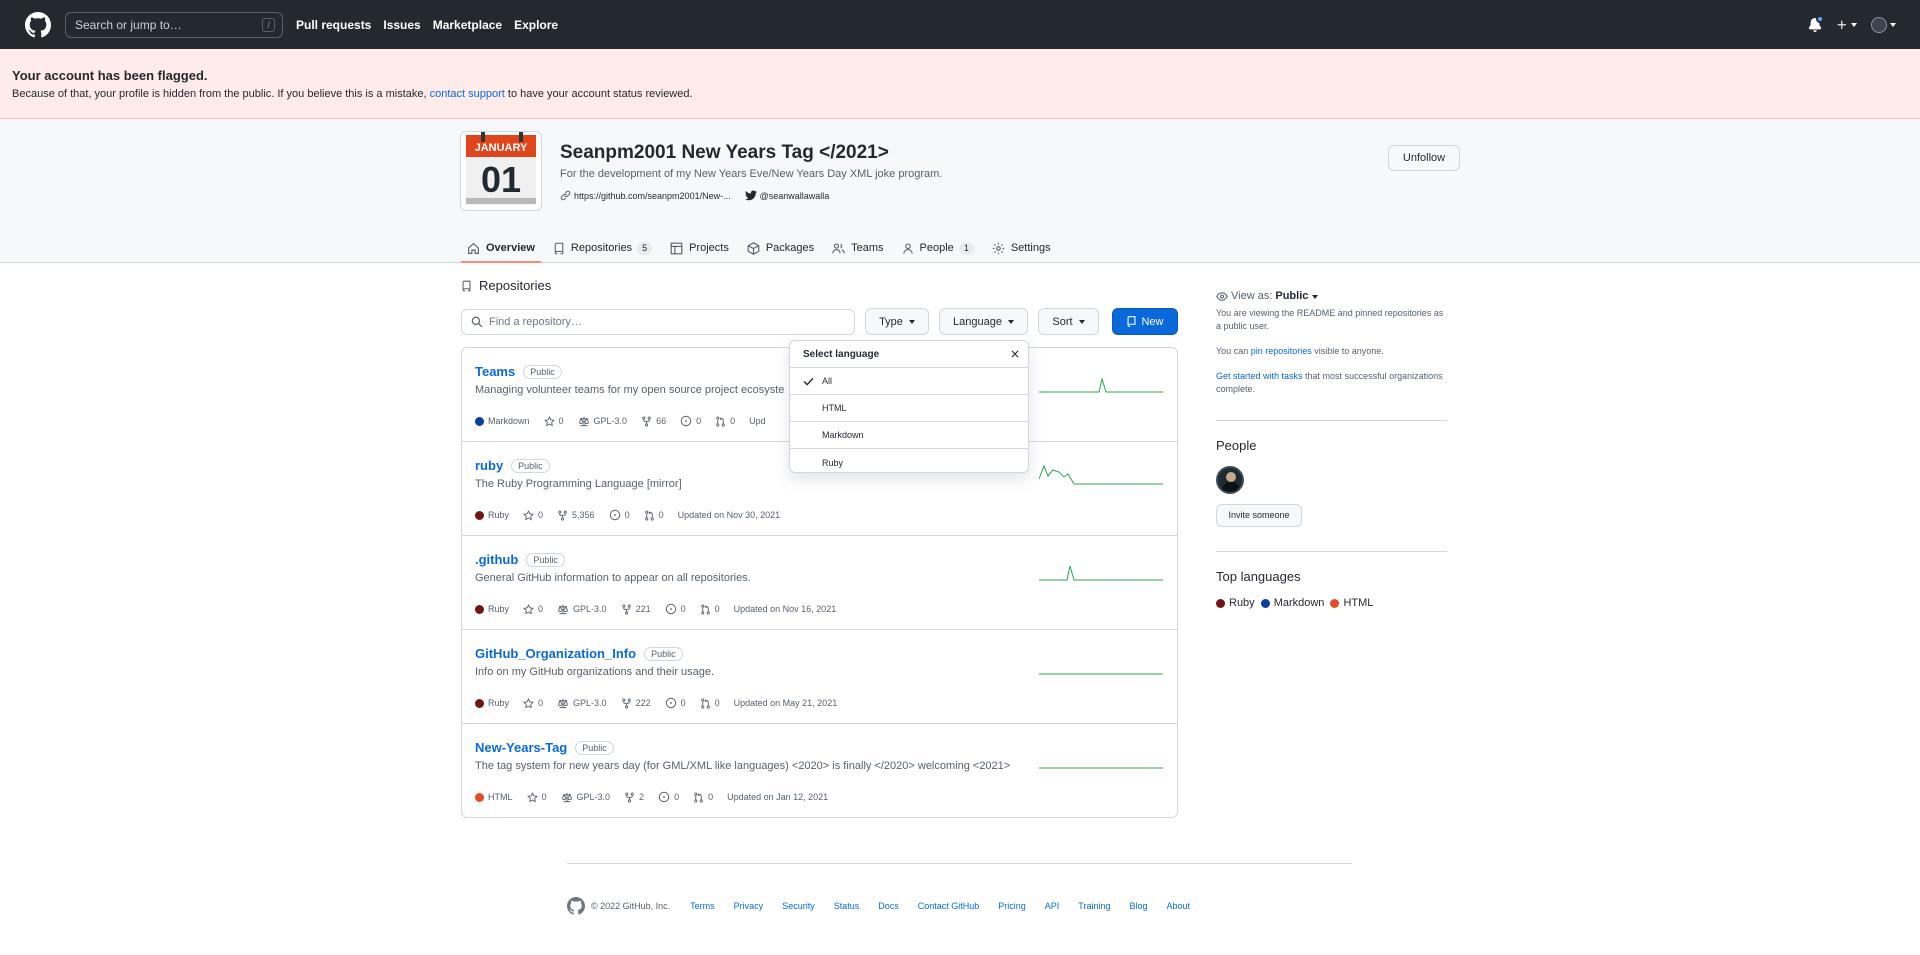 The height and width of the screenshot is (955, 1920). I want to click on repo-name-link: New-Years-Tag, so click(521, 747).